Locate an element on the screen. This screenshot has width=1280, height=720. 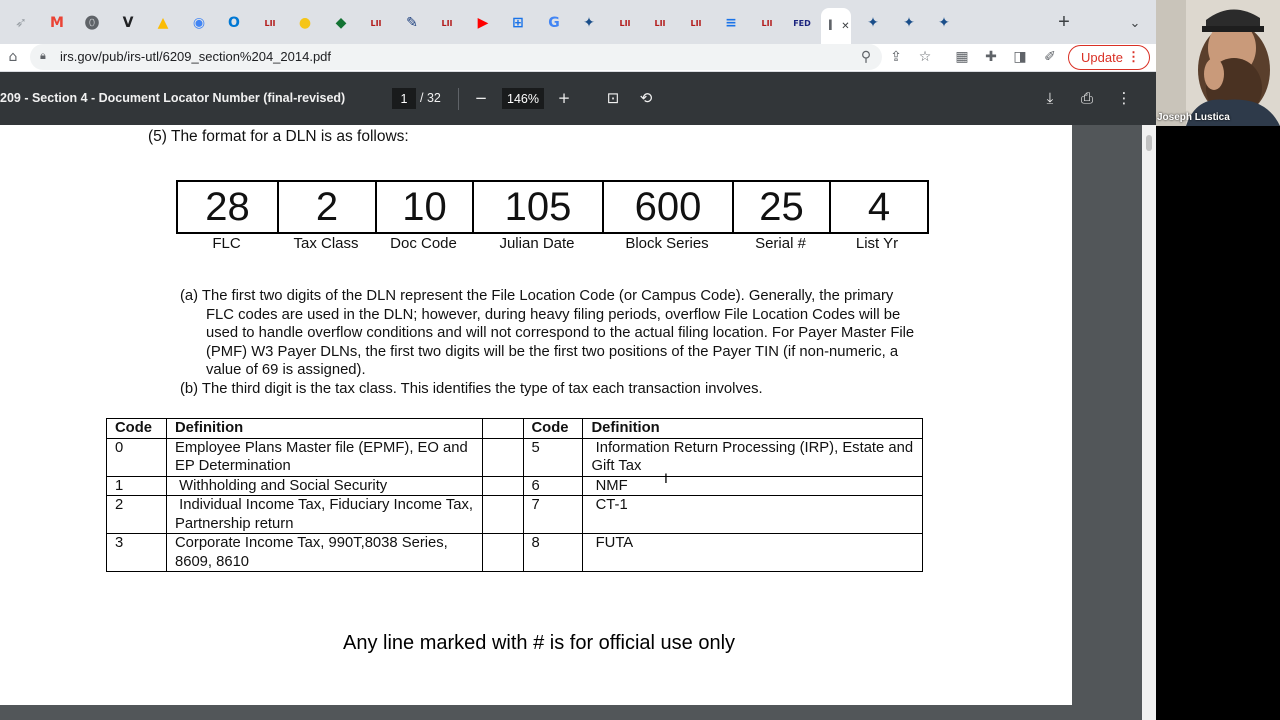
vertical-scrollbar is located at coordinates (1149, 422).